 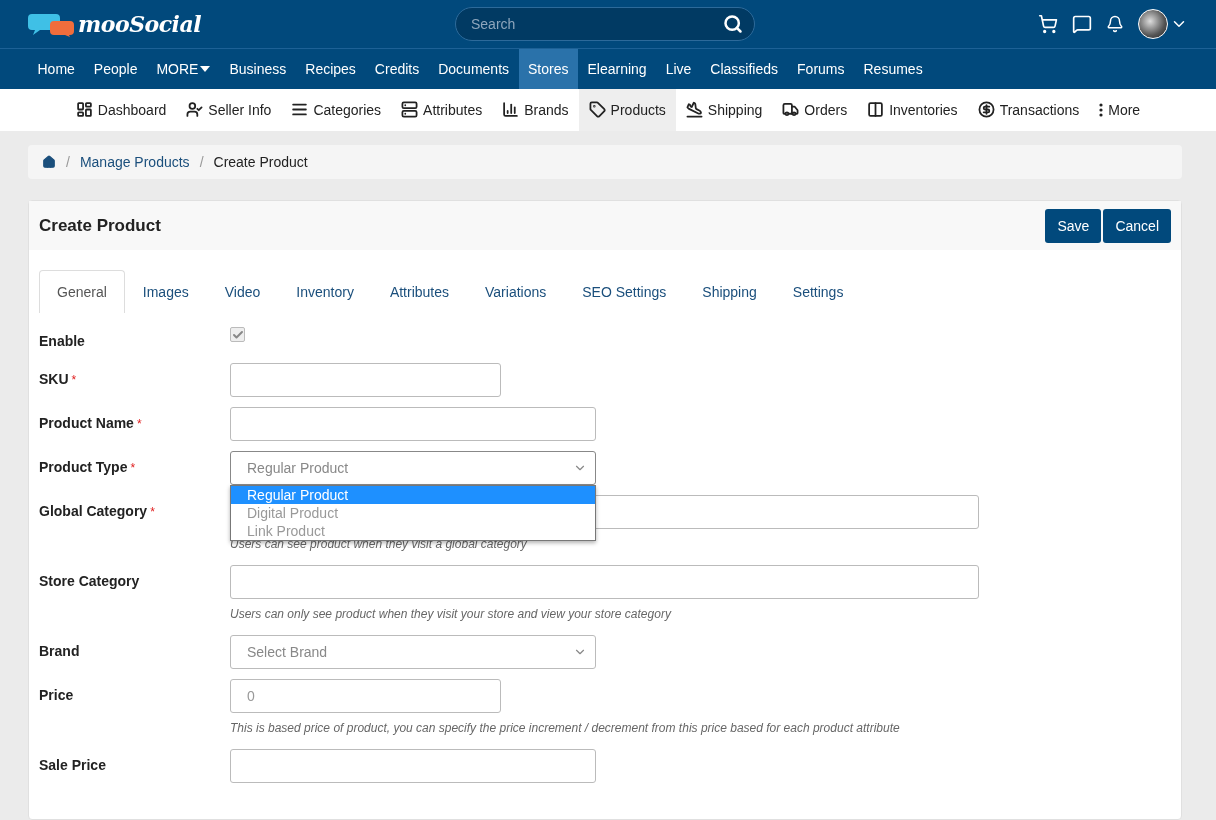 I want to click on avatar, so click(x=1153, y=23).